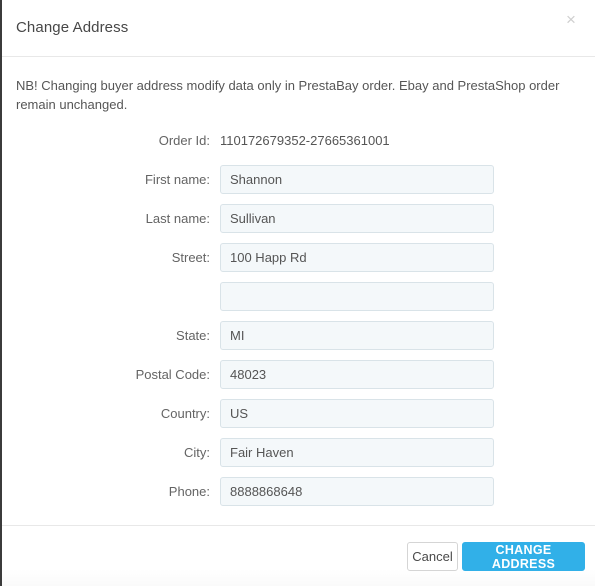  What do you see at coordinates (357, 218) in the screenshot?
I see `last-name-input` at bounding box center [357, 218].